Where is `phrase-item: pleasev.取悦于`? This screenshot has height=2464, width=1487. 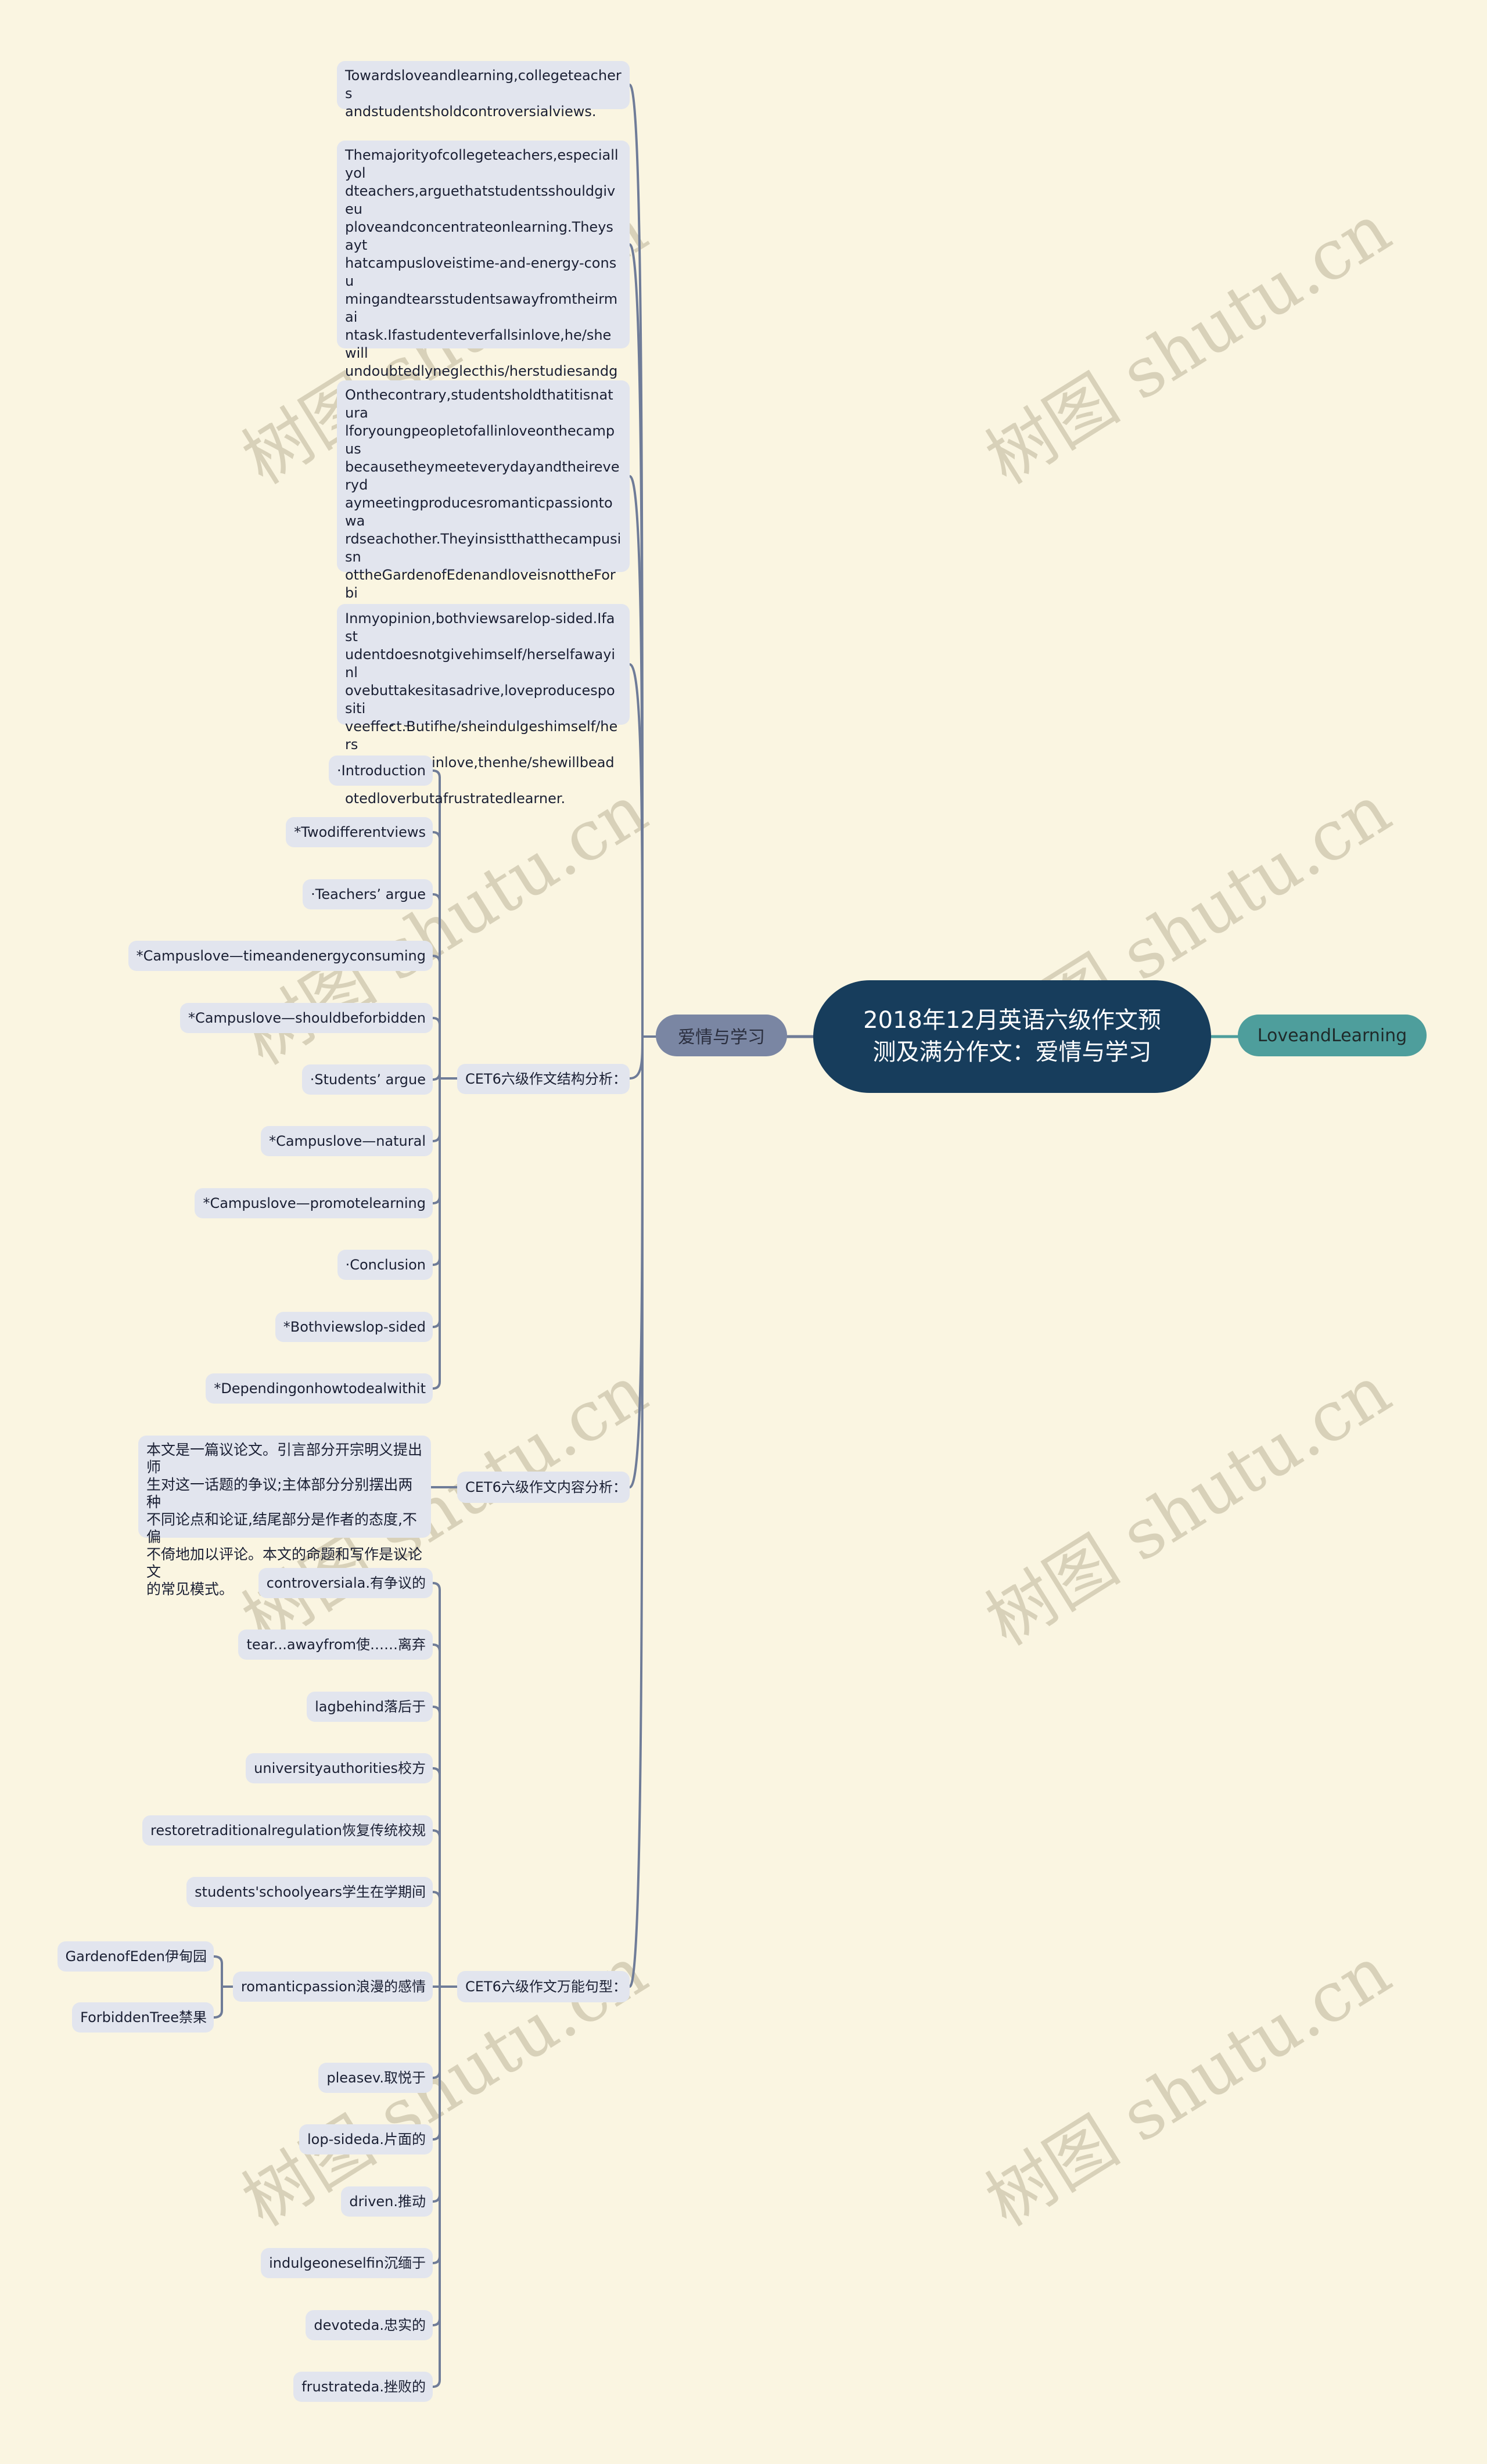
phrase-item: pleasev.取悦于 is located at coordinates (375, 2078).